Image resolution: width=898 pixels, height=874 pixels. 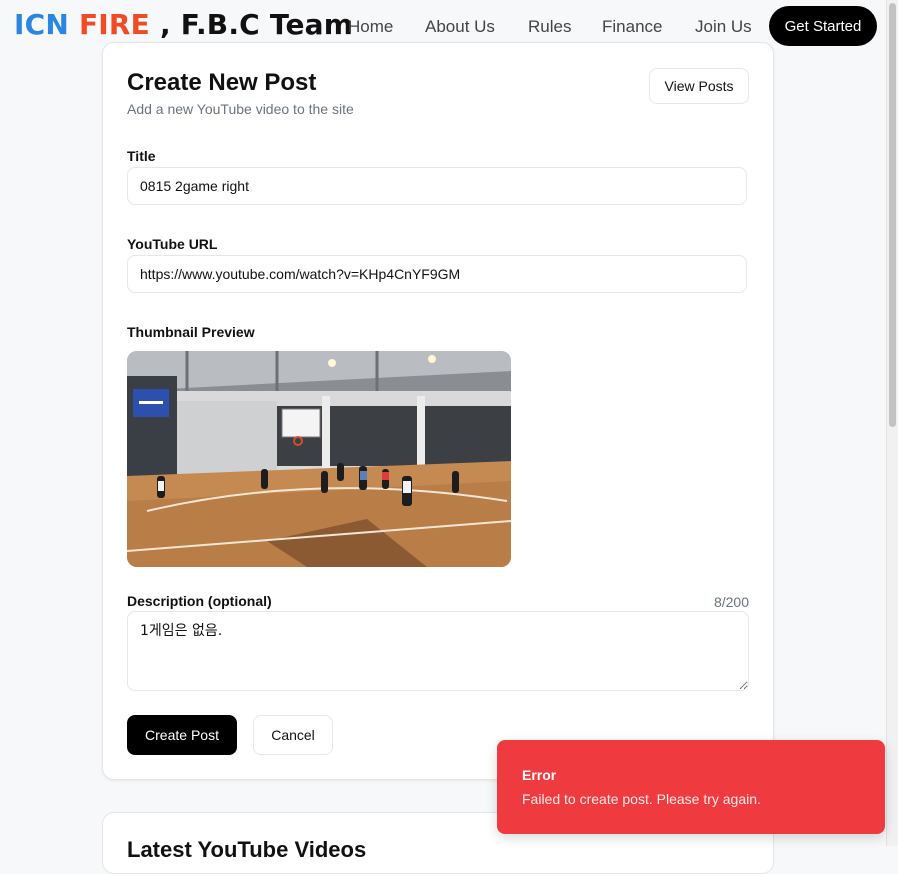 I want to click on nav-link-finance: Finance, so click(x=632, y=27).